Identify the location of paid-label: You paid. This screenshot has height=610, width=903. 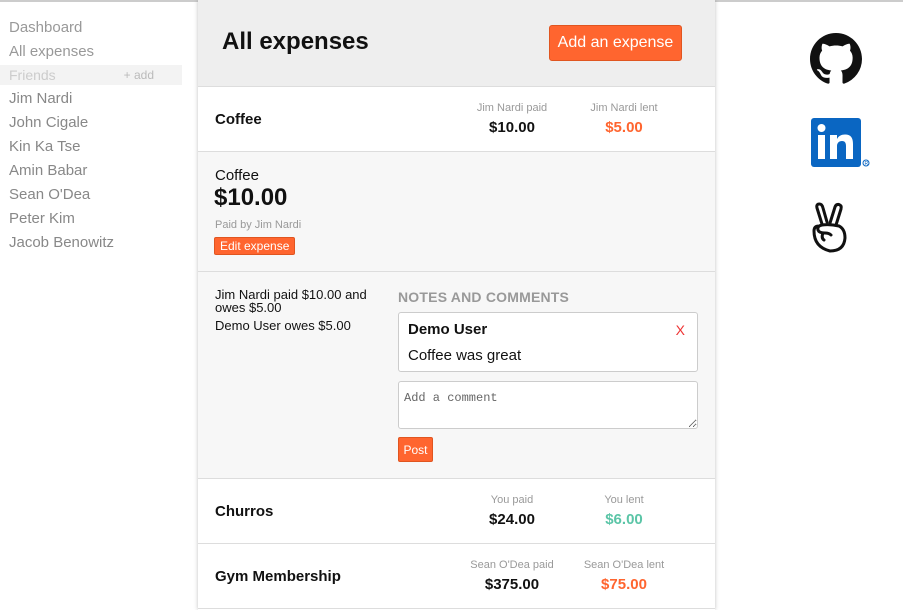
(512, 500).